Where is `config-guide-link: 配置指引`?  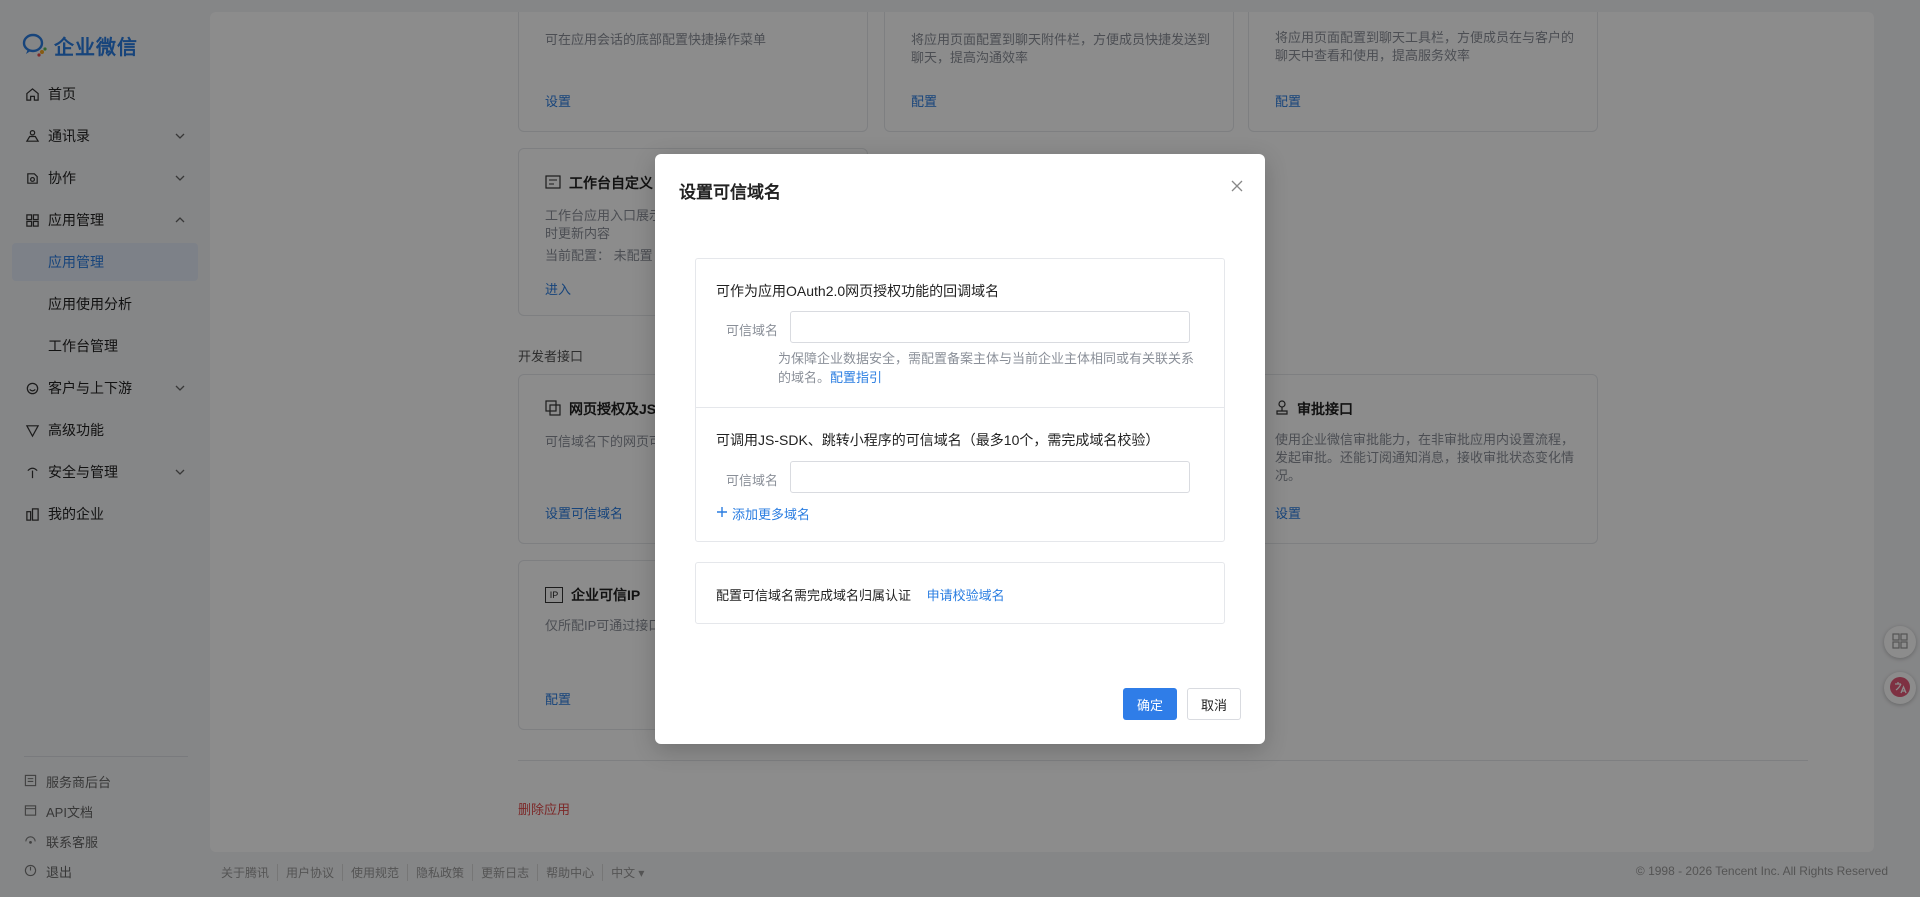
config-guide-link: 配置指引 is located at coordinates (856, 377).